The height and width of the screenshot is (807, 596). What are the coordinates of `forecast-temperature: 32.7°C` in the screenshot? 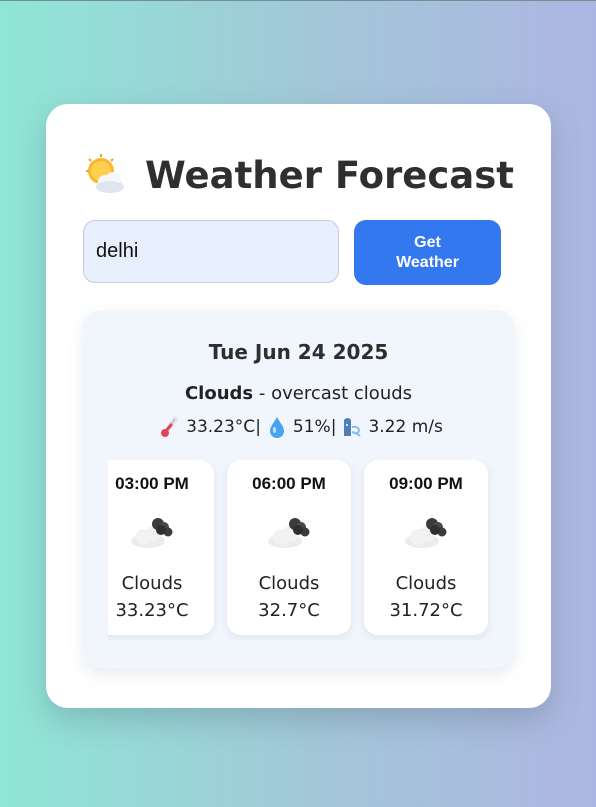 It's located at (289, 610).